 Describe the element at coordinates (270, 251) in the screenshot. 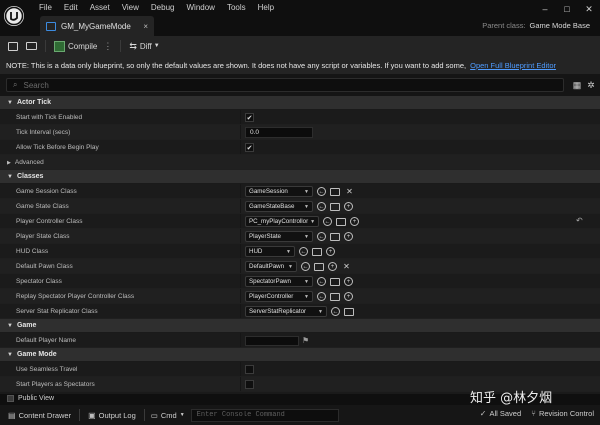

I see `hud-class-dropdown: HUD ▼` at that location.